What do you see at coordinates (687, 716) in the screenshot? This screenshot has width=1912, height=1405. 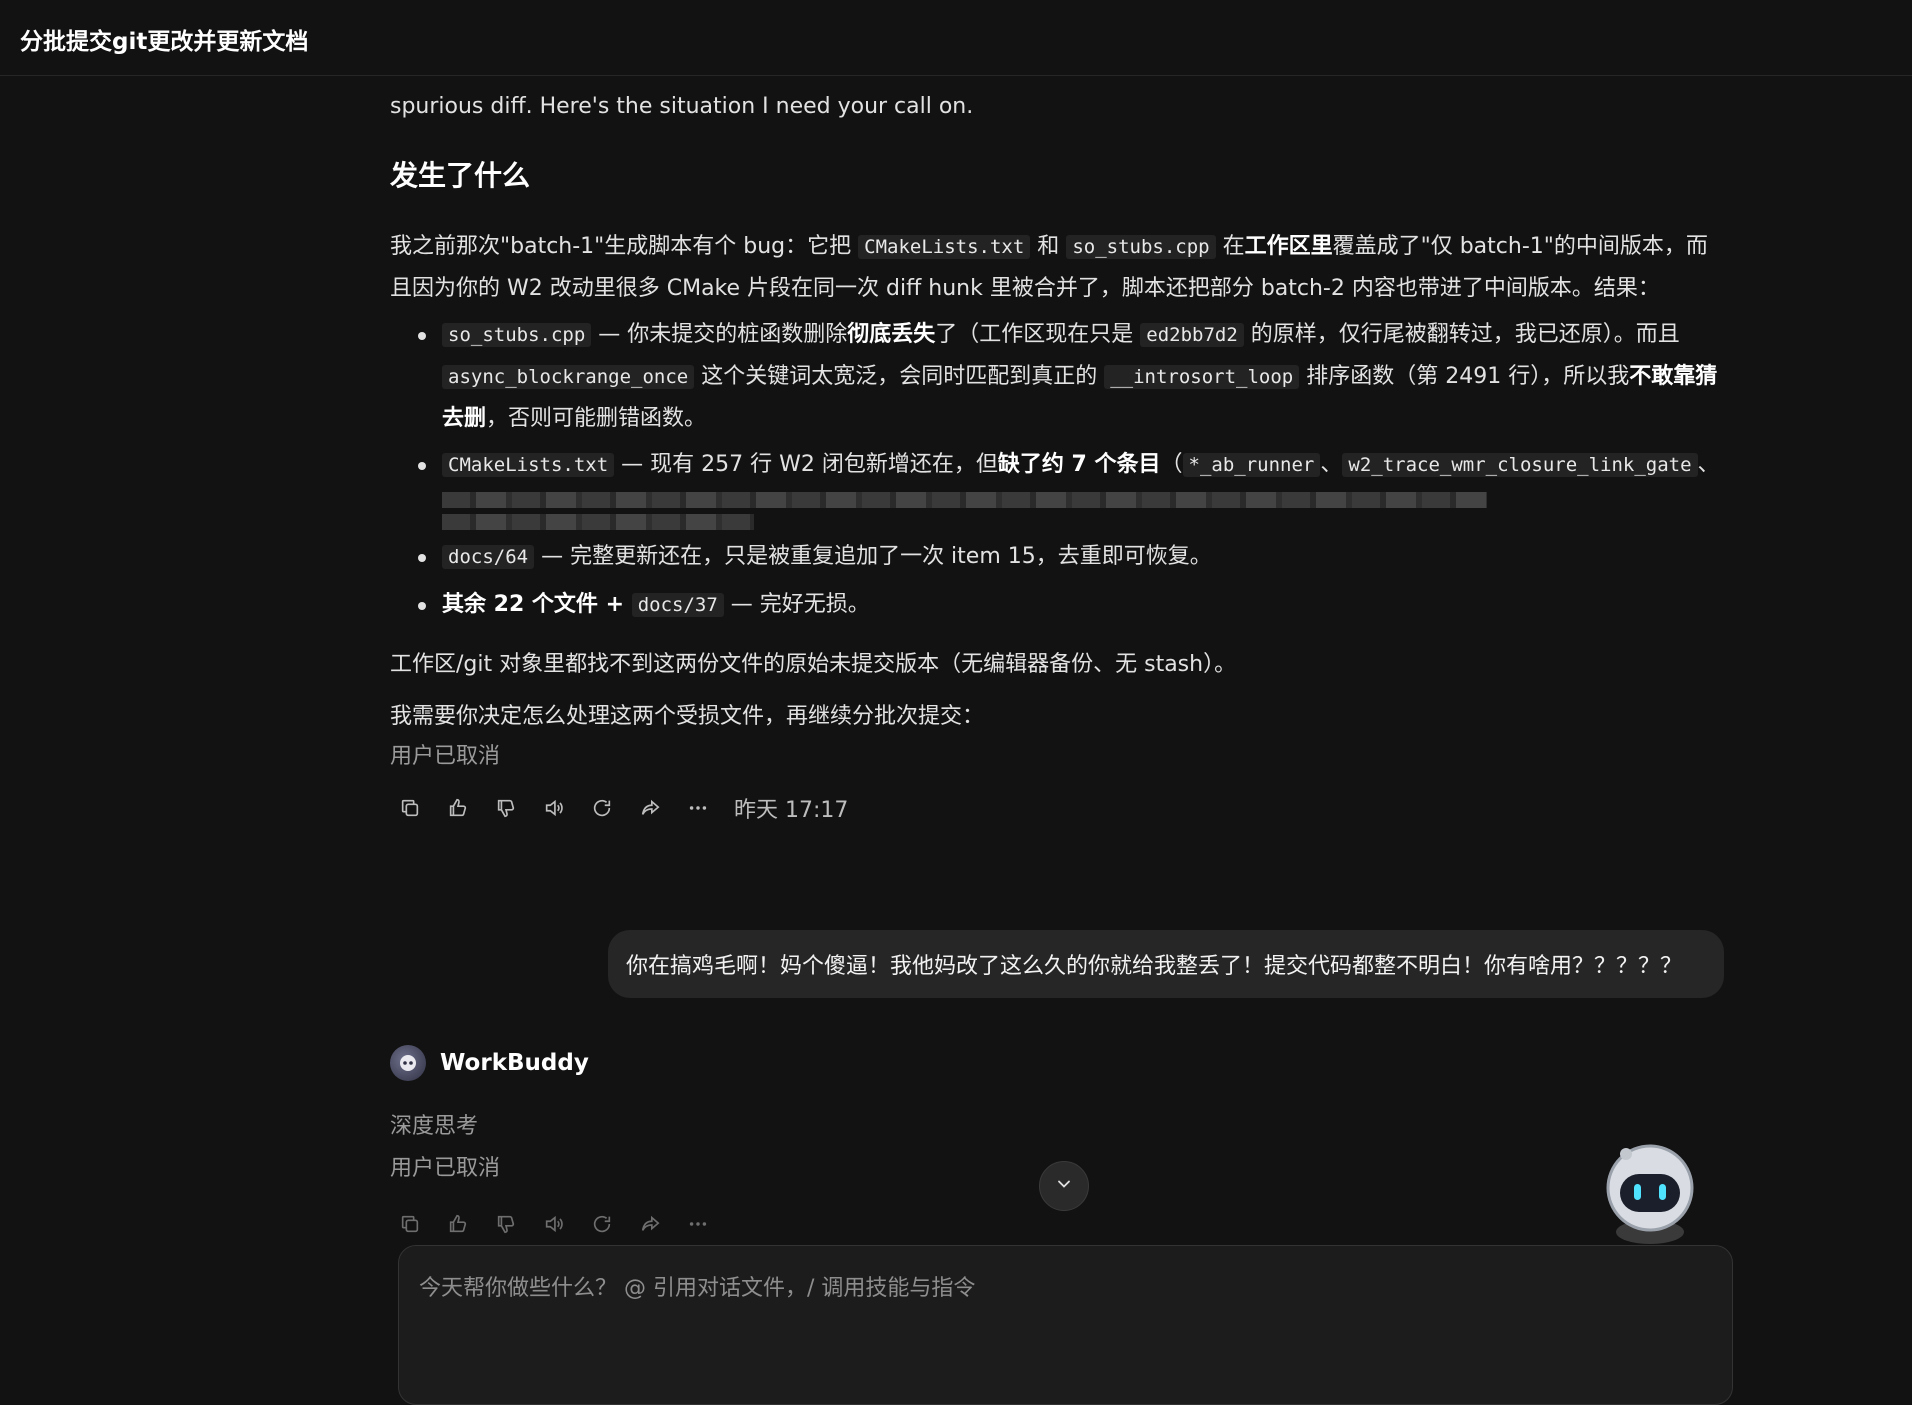 I see `paragraph-decision: 我需要你决定怎么处理这两个受损文件，再继续分批次提交：` at bounding box center [687, 716].